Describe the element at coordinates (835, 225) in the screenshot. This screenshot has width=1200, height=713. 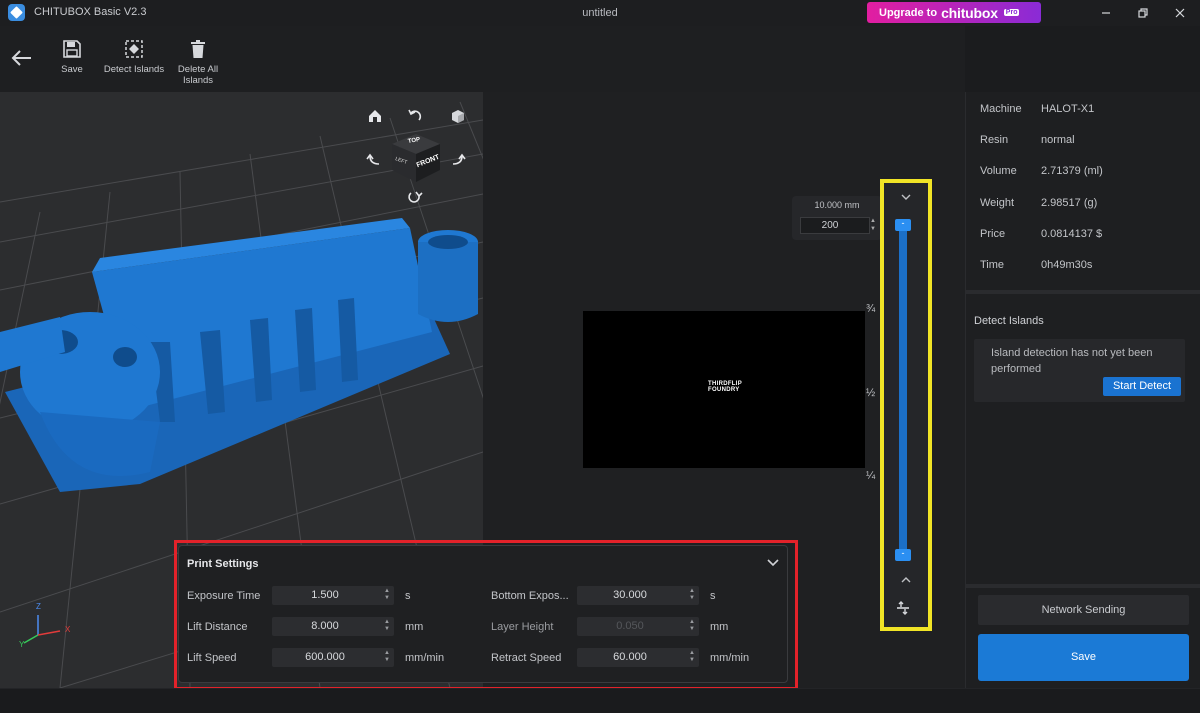
I see `layer-number-input: 200` at that location.